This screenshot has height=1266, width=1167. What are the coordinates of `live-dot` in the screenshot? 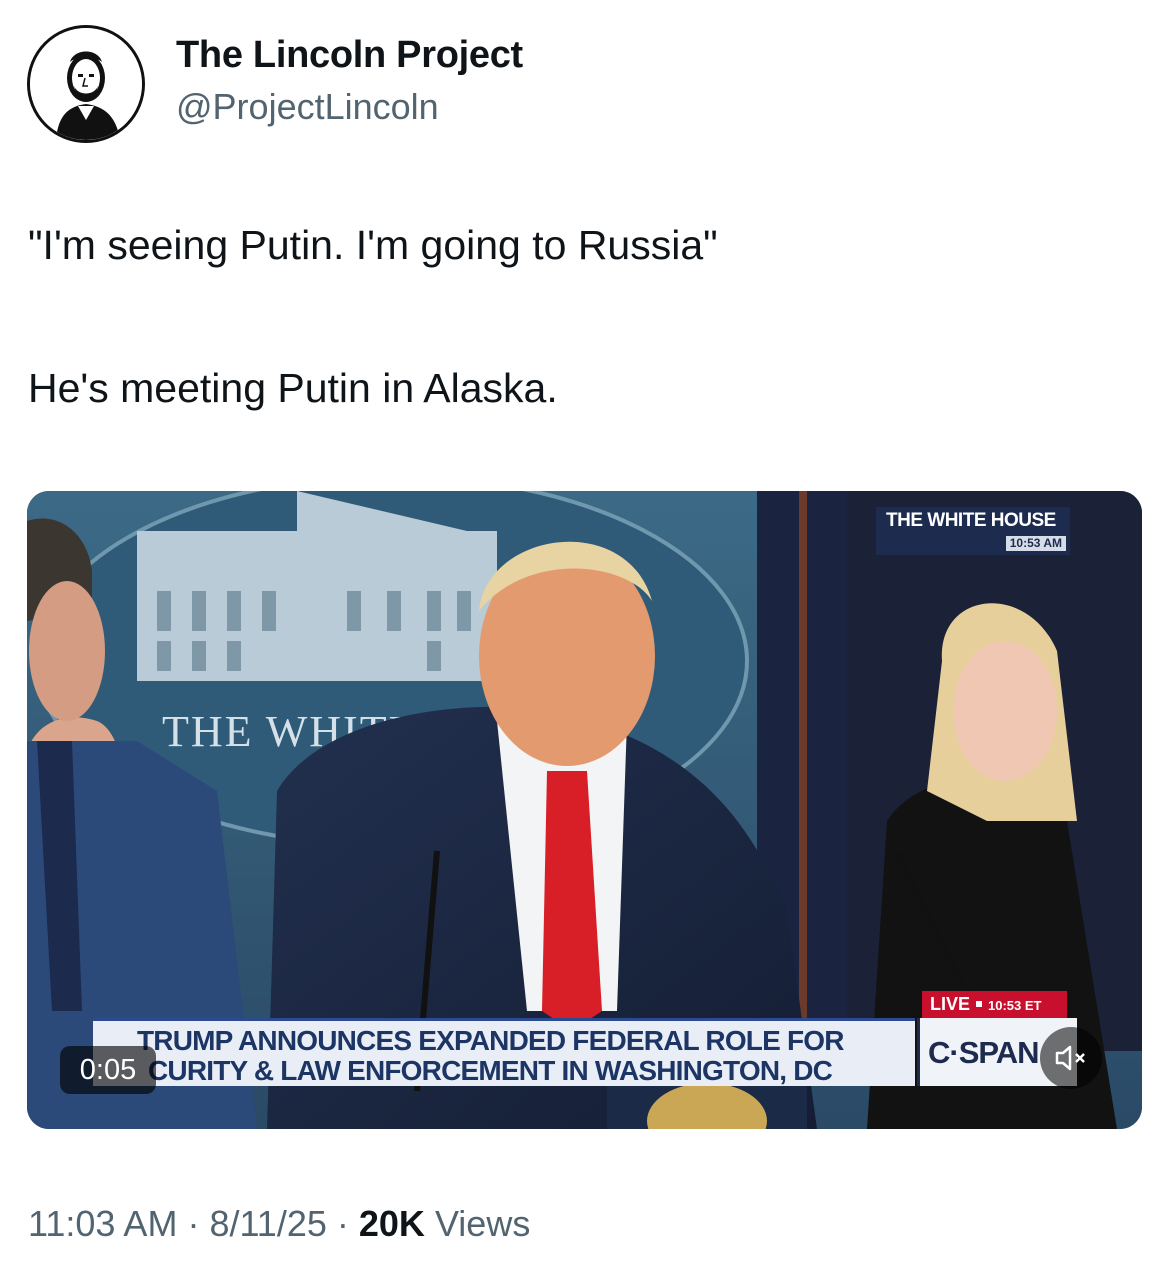 It's located at (979, 1003).